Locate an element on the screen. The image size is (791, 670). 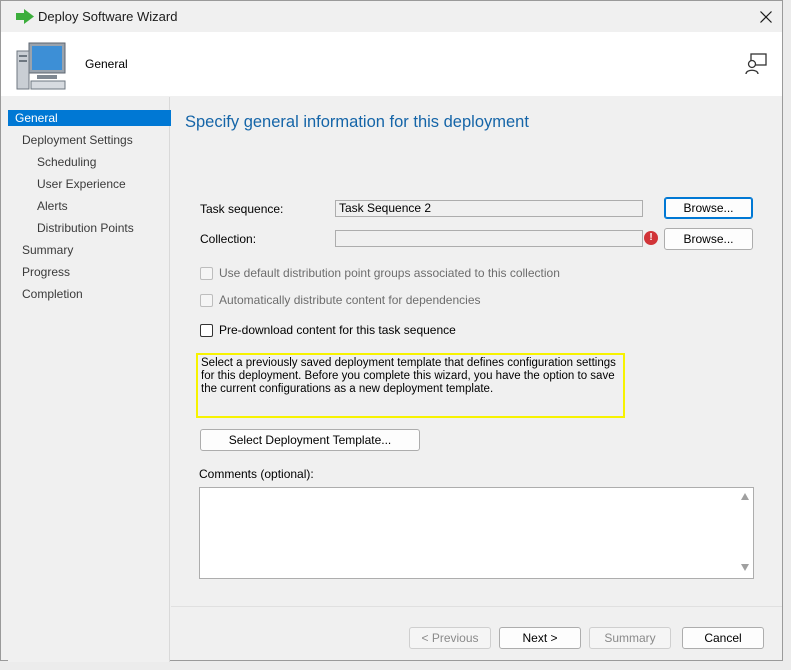
nav-item-scheduling: Scheduling is located at coordinates (103, 162).